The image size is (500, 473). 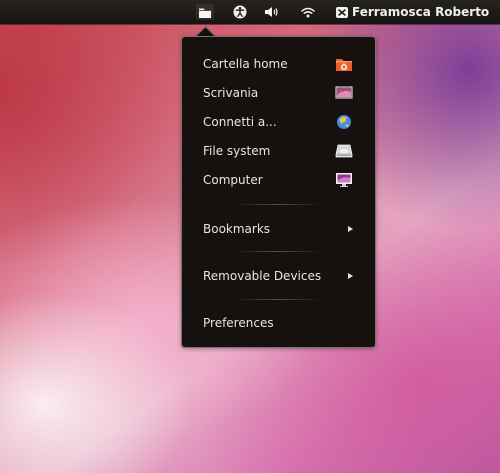 I want to click on network-globe-icon, so click(x=344, y=122).